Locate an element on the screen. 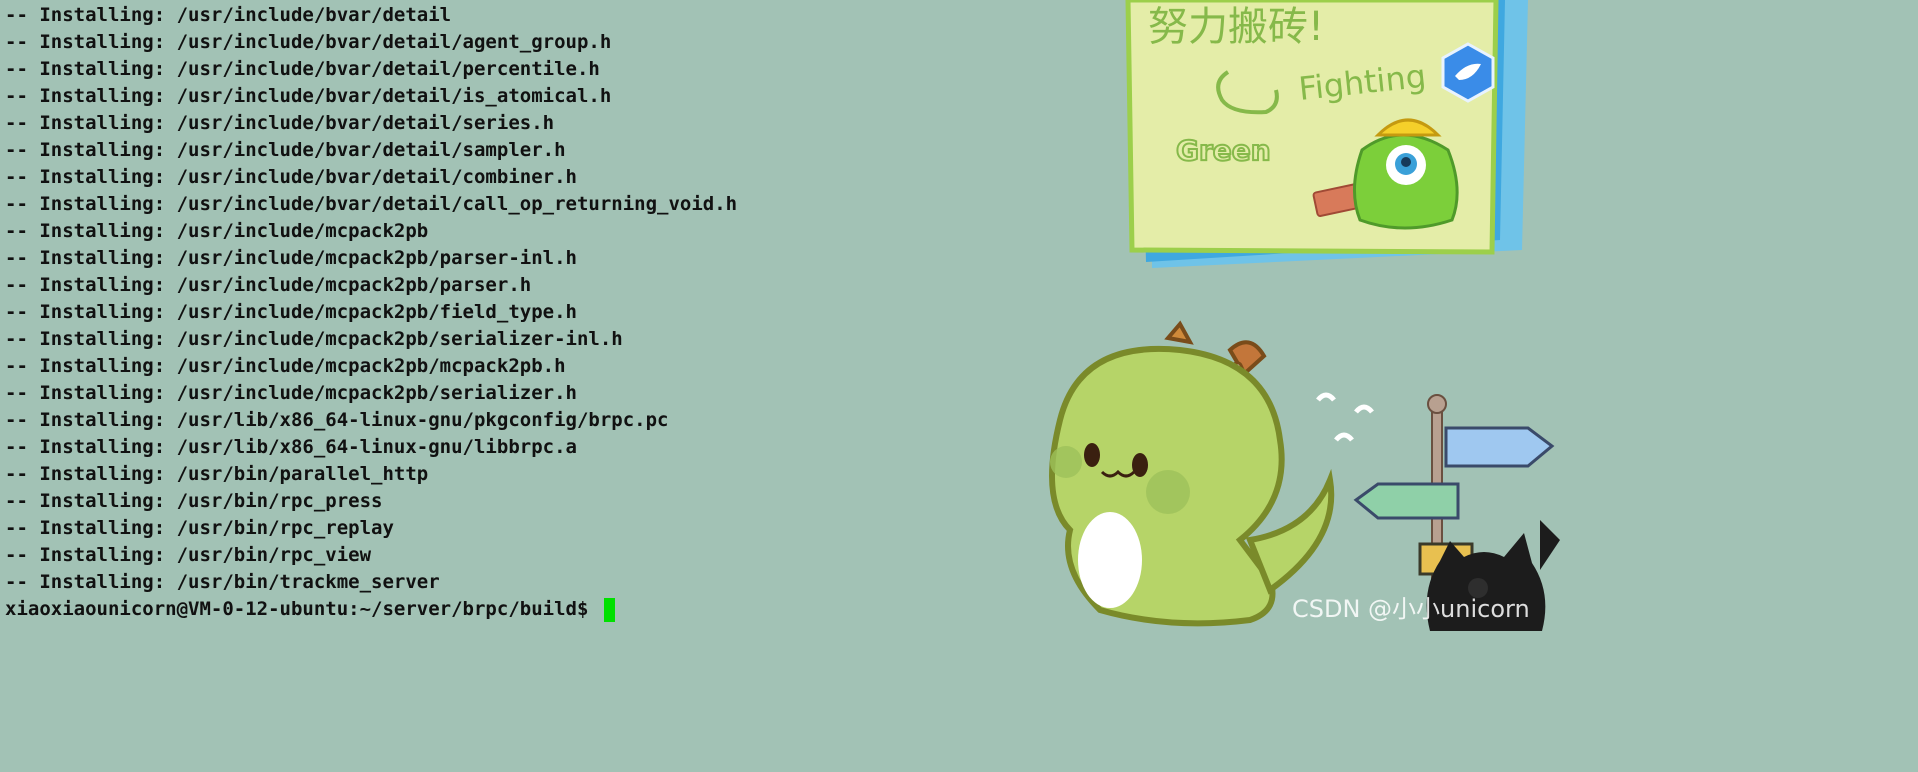  sticky-note: 努力搬砖! Fighting Green is located at coordinates (1326, 134).